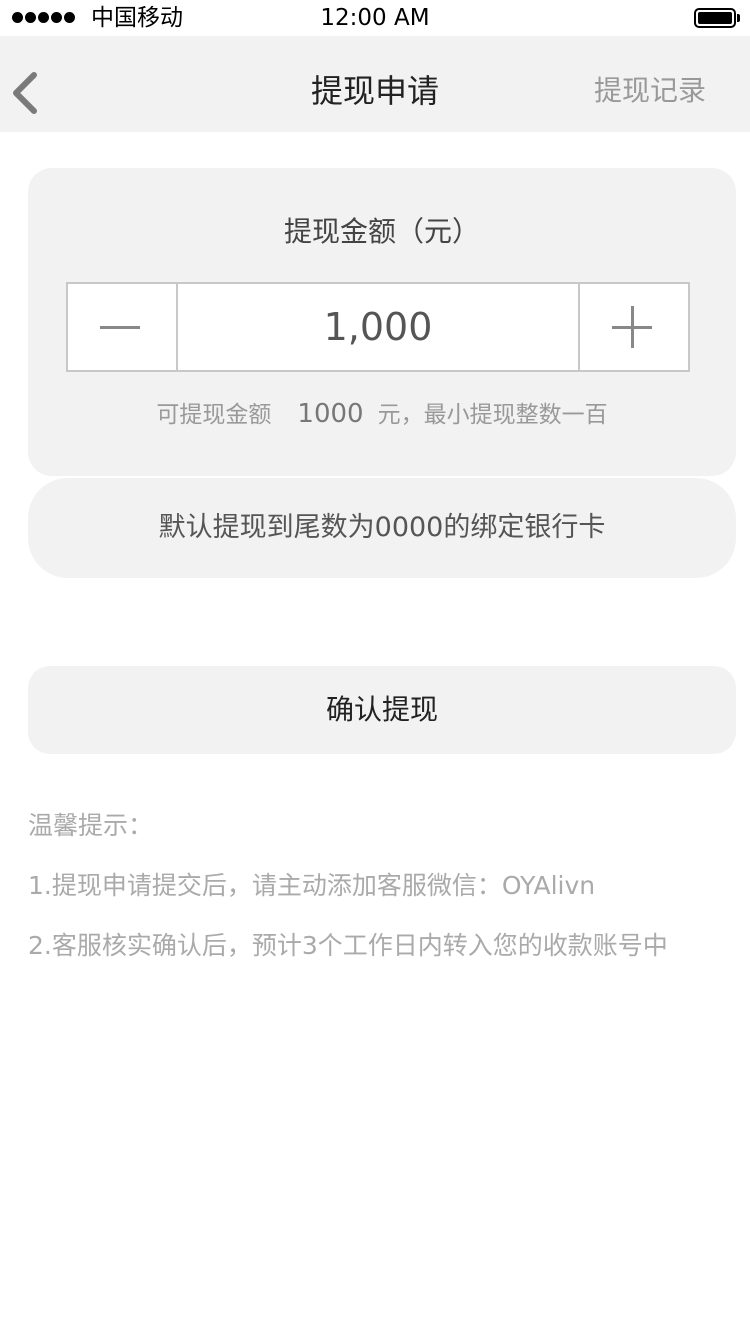 The image size is (750, 1334). I want to click on amount-stepper: 1,000, so click(378, 327).